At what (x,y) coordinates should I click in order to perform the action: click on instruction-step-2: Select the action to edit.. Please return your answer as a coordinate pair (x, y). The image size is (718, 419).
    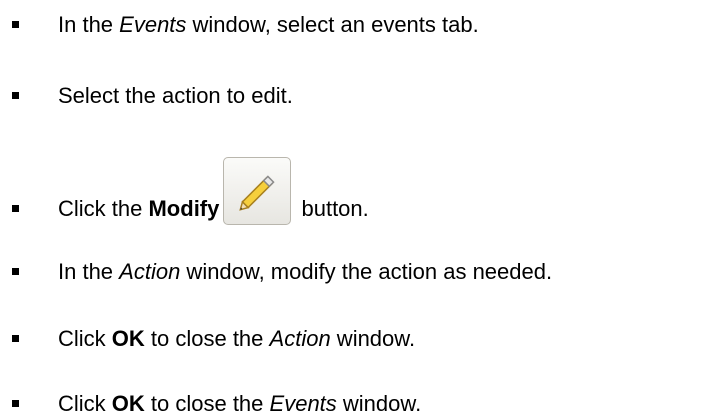
    Looking at the image, I should click on (359, 96).